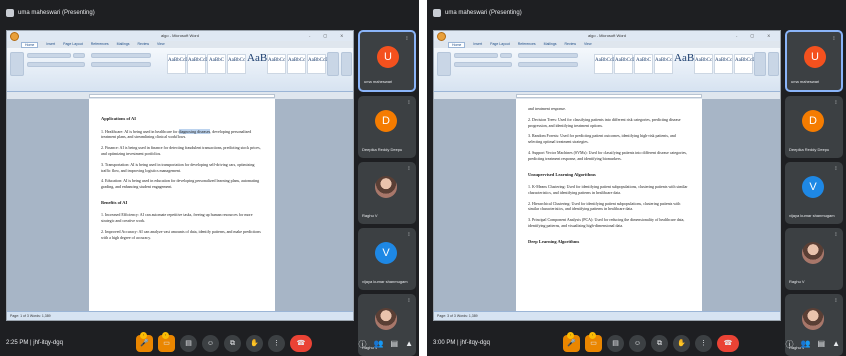  What do you see at coordinates (10, 13) in the screenshot?
I see `present-screen-icon` at bounding box center [10, 13].